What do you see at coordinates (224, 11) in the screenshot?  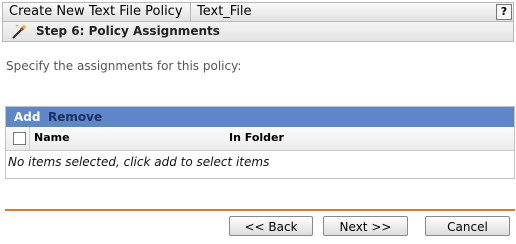 I see `policy-name: Text_File` at bounding box center [224, 11].